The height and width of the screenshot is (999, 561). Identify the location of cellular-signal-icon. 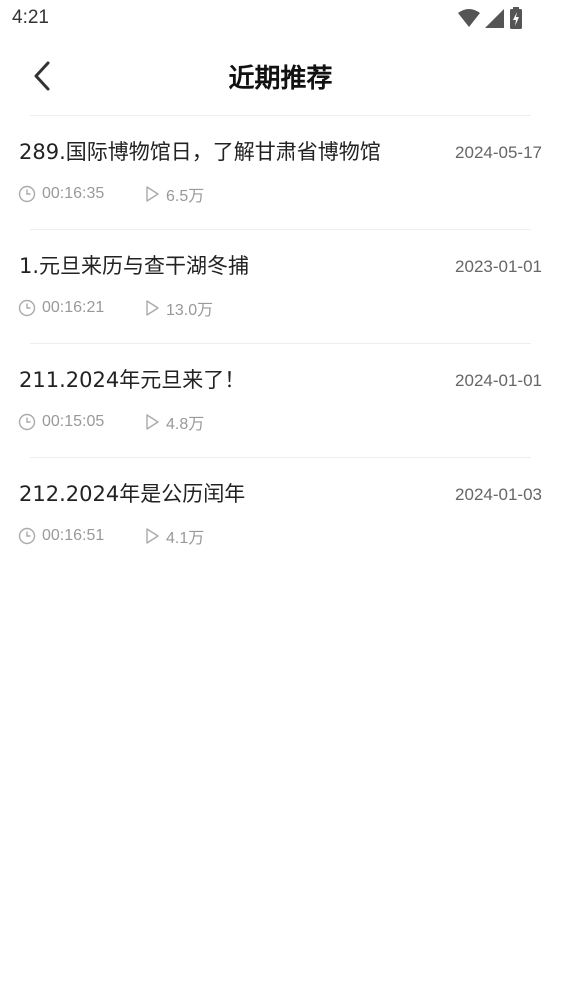
(494, 18).